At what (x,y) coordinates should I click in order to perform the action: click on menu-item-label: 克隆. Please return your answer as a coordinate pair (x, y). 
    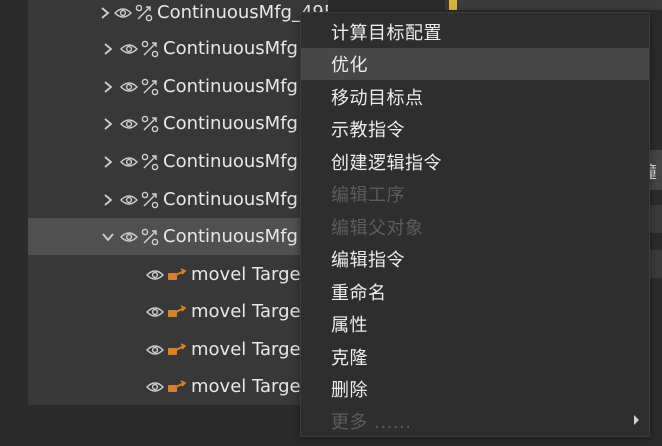
    Looking at the image, I should click on (349, 358).